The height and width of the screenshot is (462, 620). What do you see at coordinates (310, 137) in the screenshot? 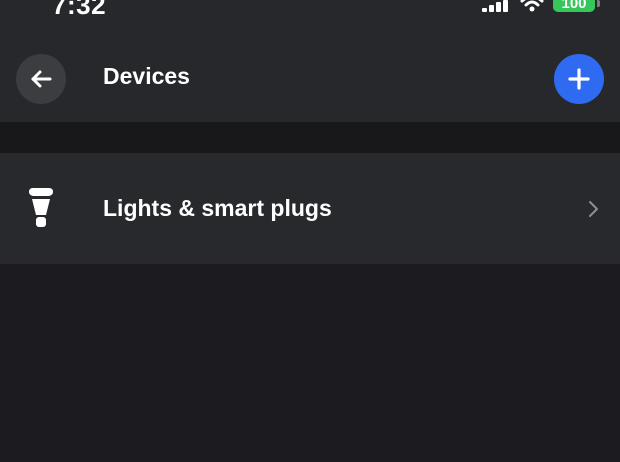
I see `section-gap` at bounding box center [310, 137].